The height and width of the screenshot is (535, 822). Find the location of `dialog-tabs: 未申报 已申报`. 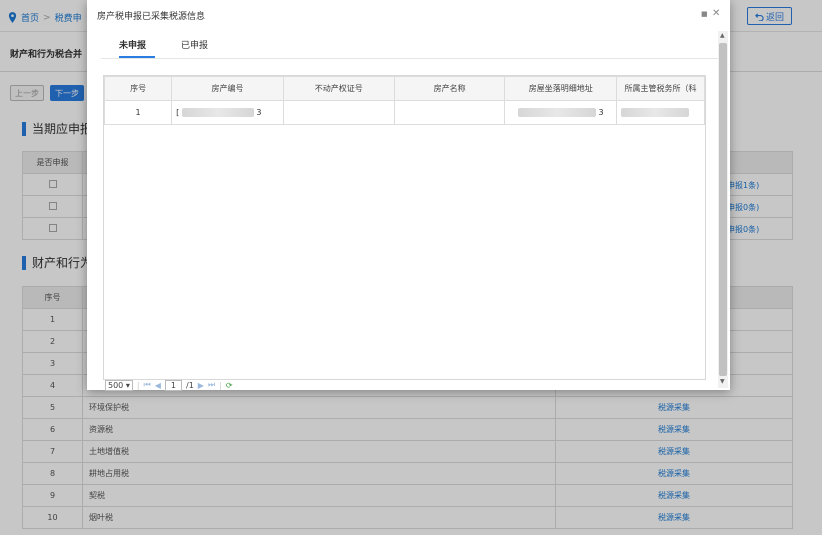

dialog-tabs: 未申报 已申报 is located at coordinates (410, 45).